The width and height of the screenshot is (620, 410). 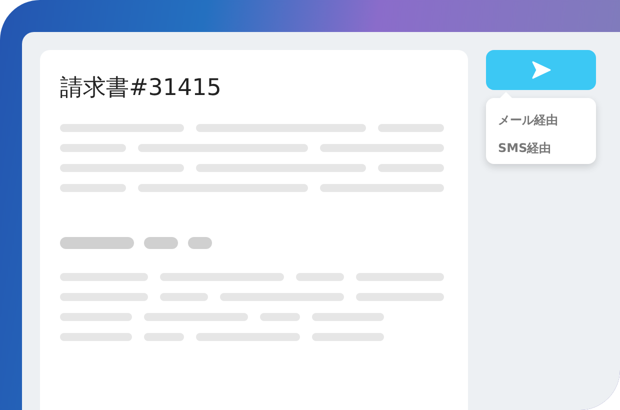 I want to click on send-button, so click(x=541, y=70).